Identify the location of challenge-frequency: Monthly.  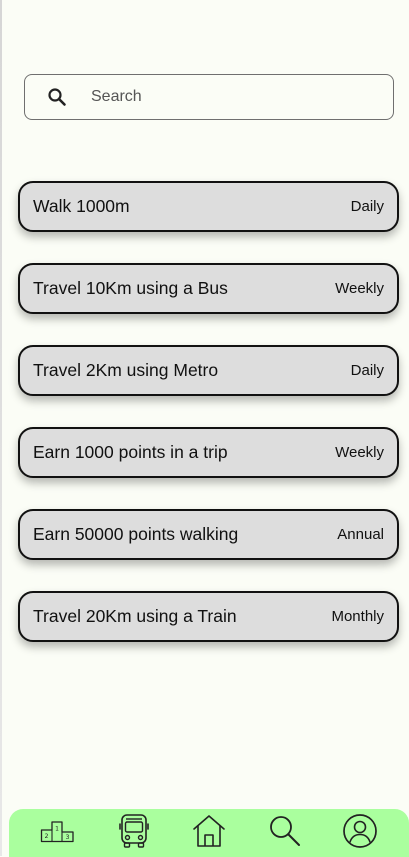
(357, 616).